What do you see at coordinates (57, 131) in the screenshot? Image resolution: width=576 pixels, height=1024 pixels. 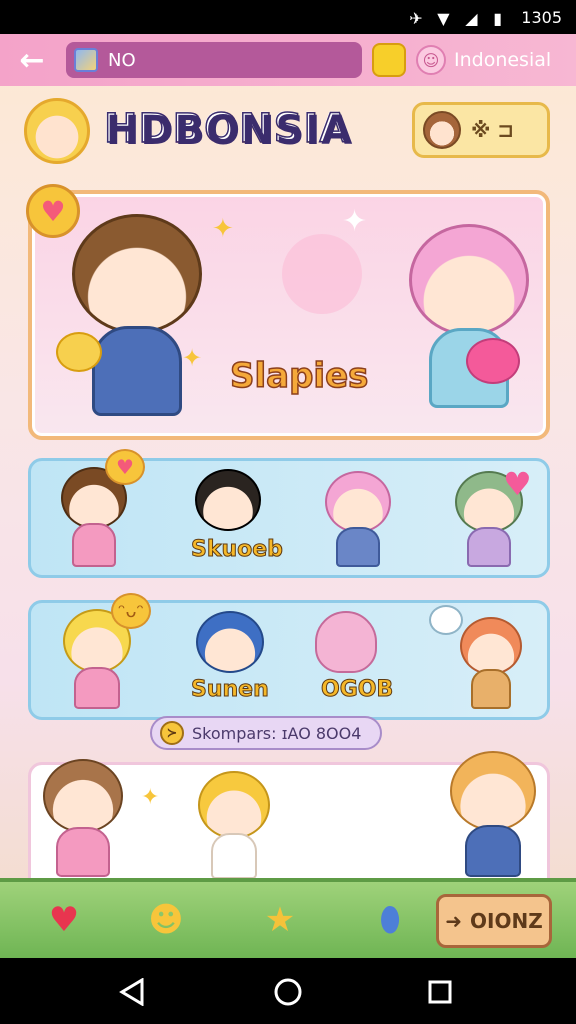 I see `mascot-logo-icon` at bounding box center [57, 131].